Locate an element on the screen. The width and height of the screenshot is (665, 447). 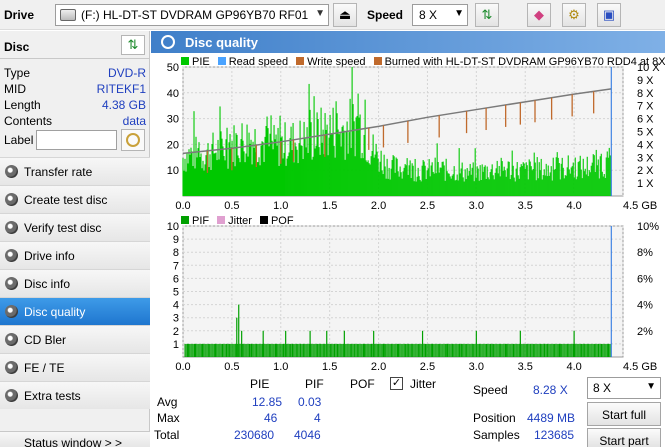
speed-label: Speed is located at coordinates (385, 15).